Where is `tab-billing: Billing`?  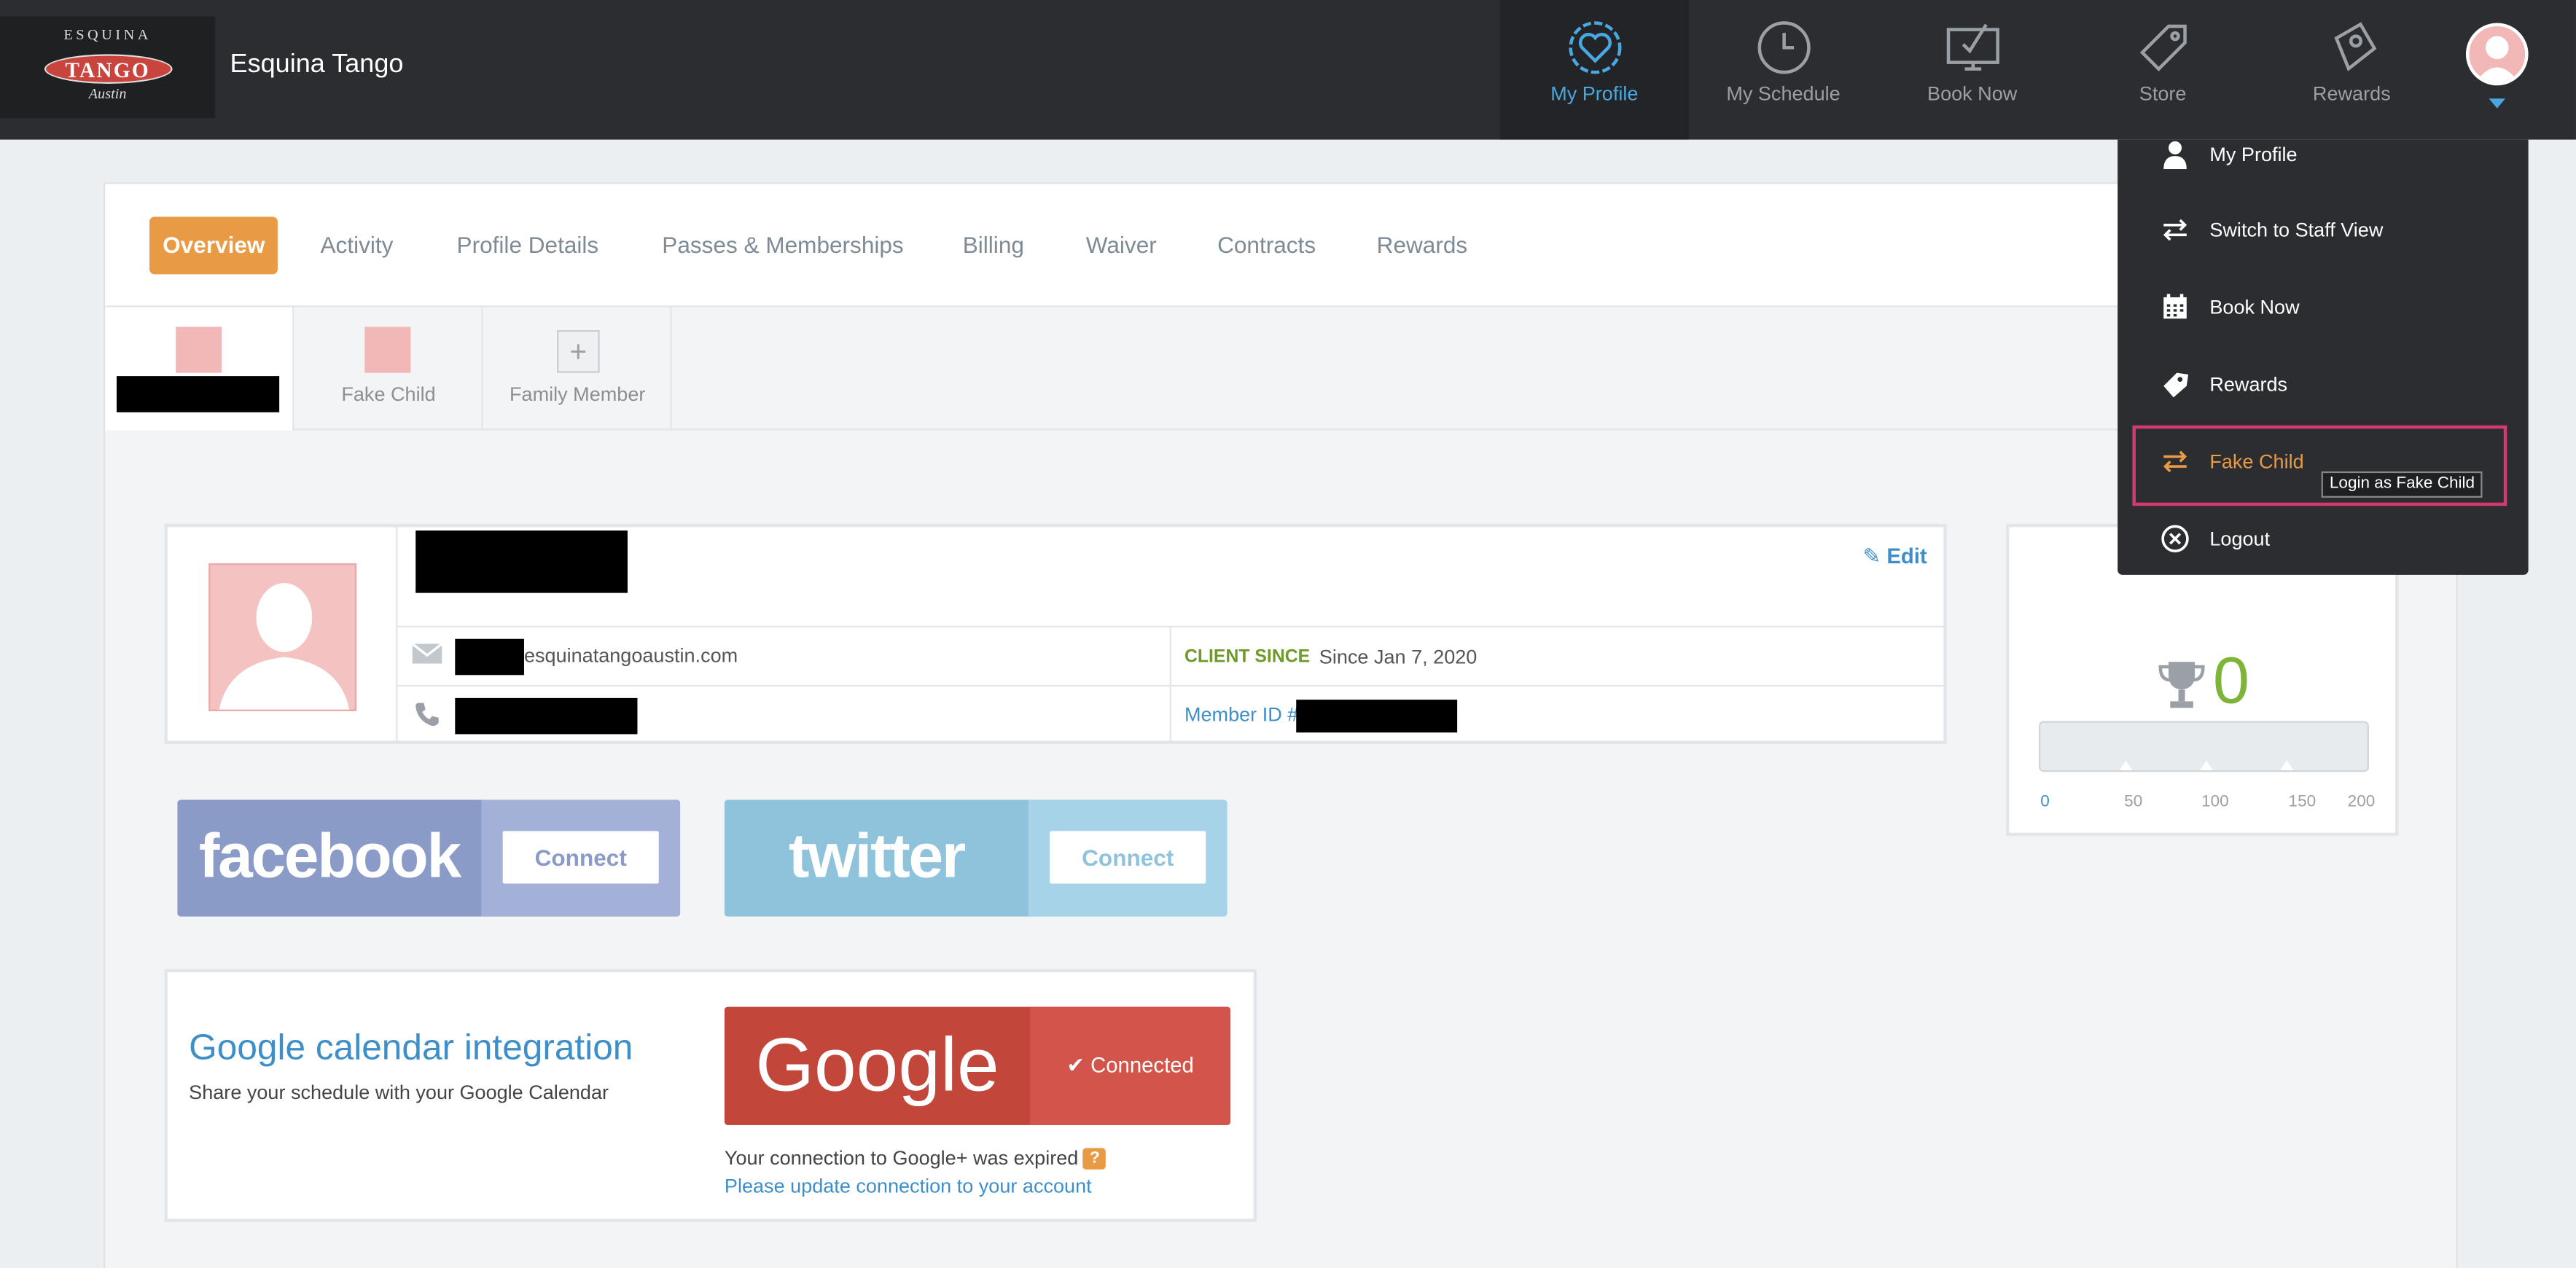 tab-billing: Billing is located at coordinates (993, 246).